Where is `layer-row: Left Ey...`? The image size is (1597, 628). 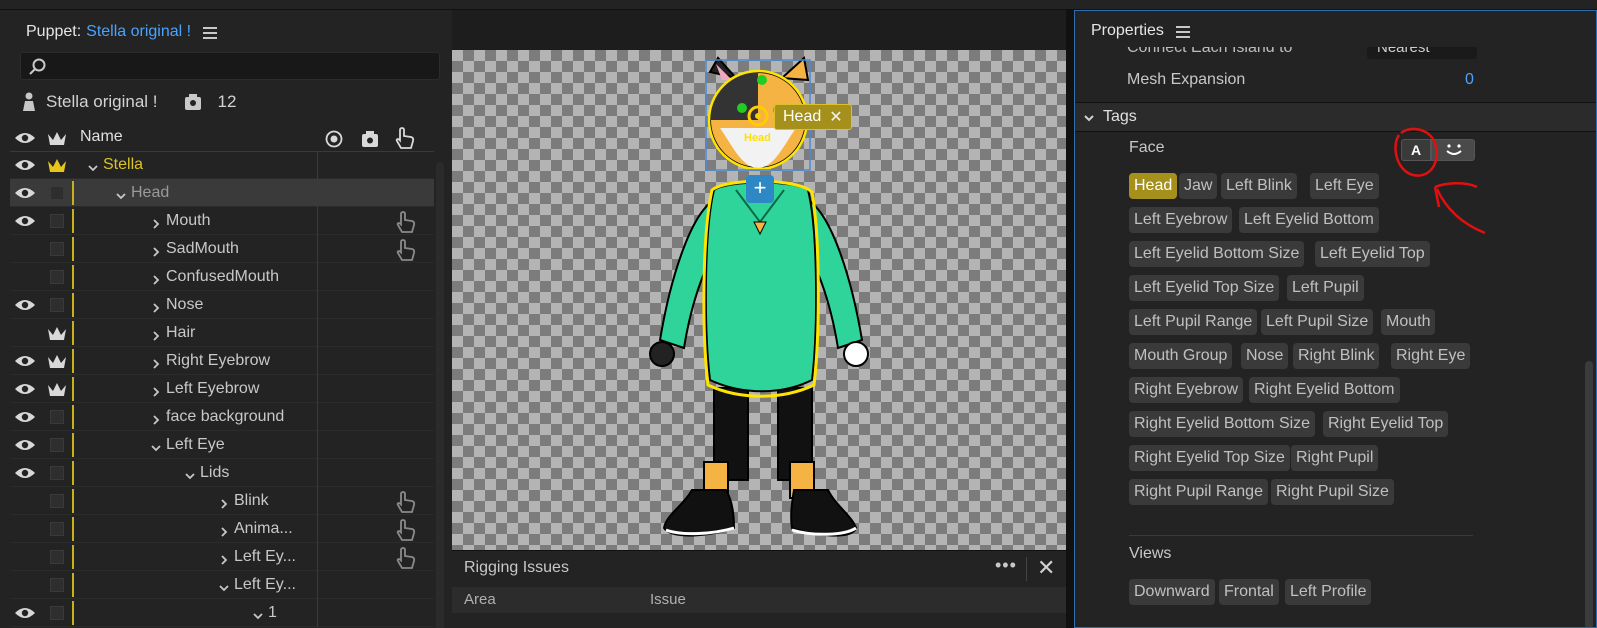 layer-row: Left Ey... is located at coordinates (222, 585).